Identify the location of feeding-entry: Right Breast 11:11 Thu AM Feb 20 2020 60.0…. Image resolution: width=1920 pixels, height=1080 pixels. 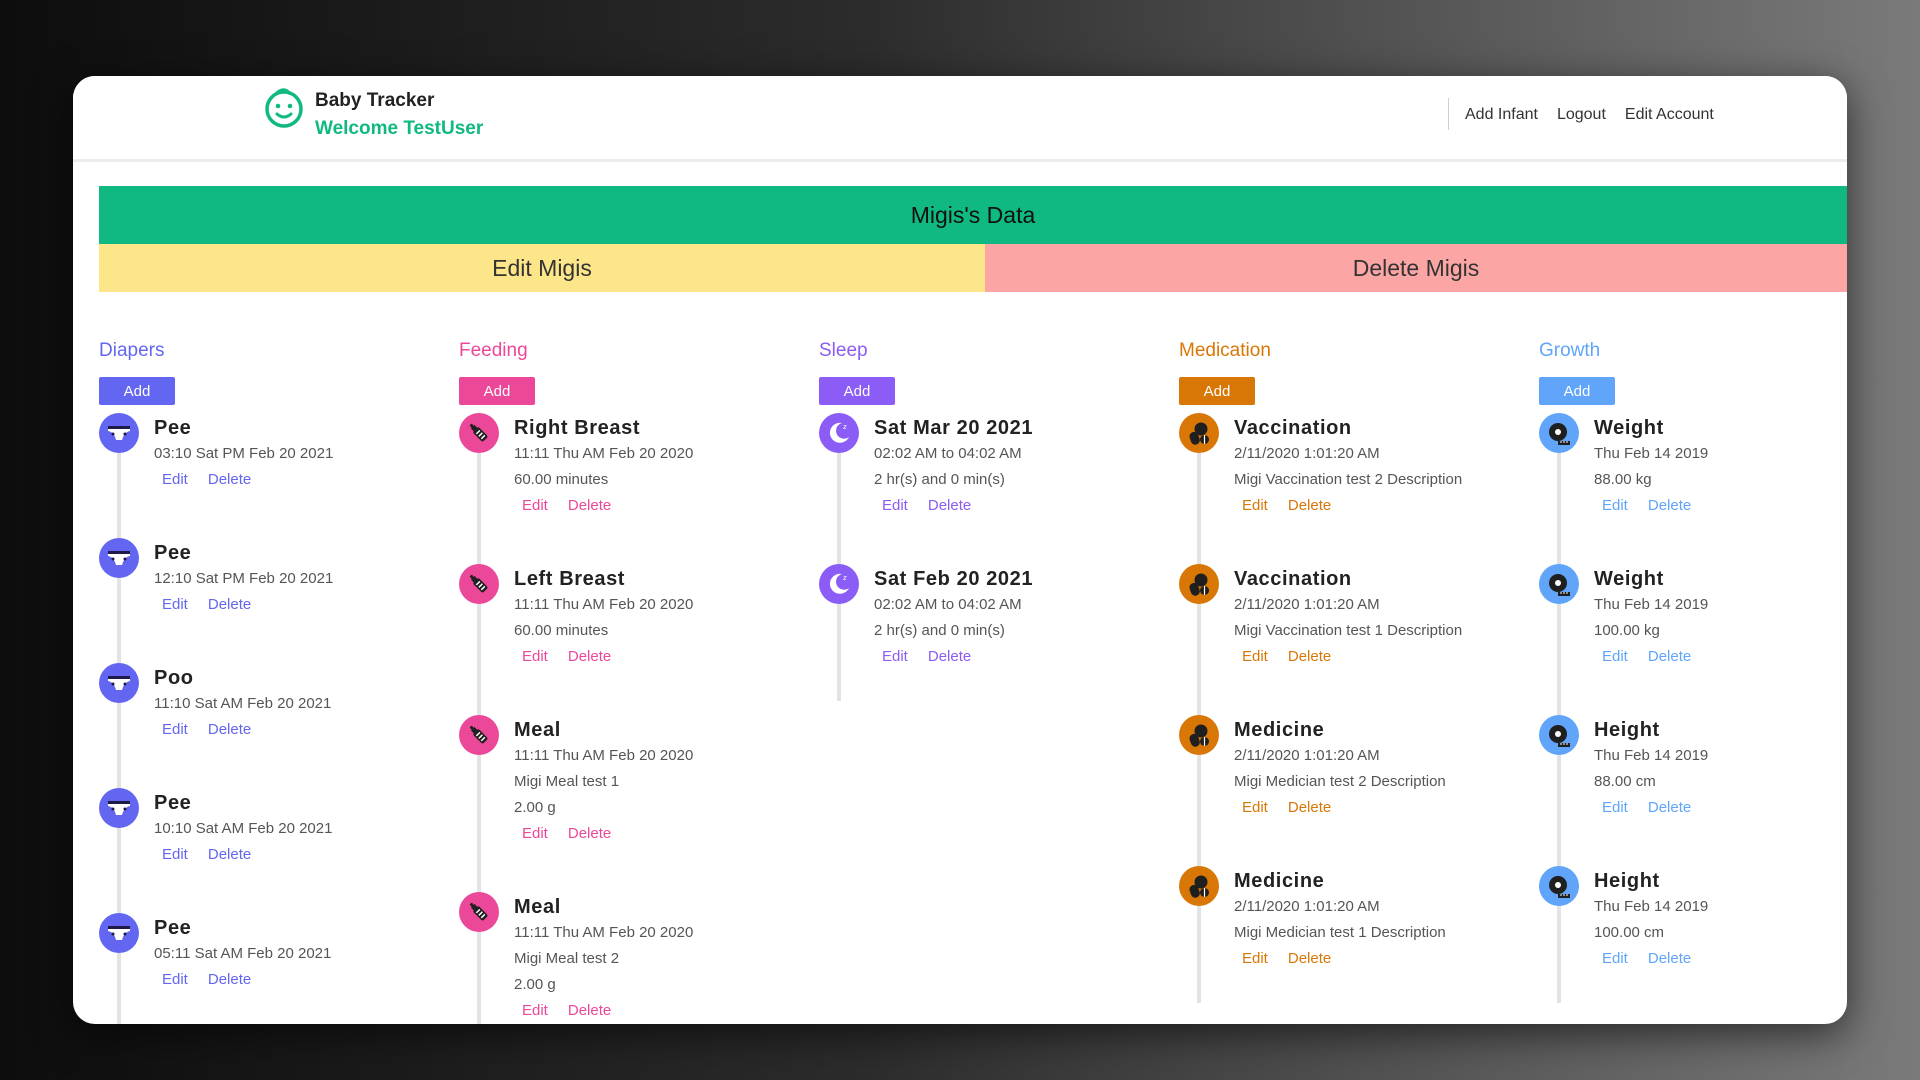
(609, 466).